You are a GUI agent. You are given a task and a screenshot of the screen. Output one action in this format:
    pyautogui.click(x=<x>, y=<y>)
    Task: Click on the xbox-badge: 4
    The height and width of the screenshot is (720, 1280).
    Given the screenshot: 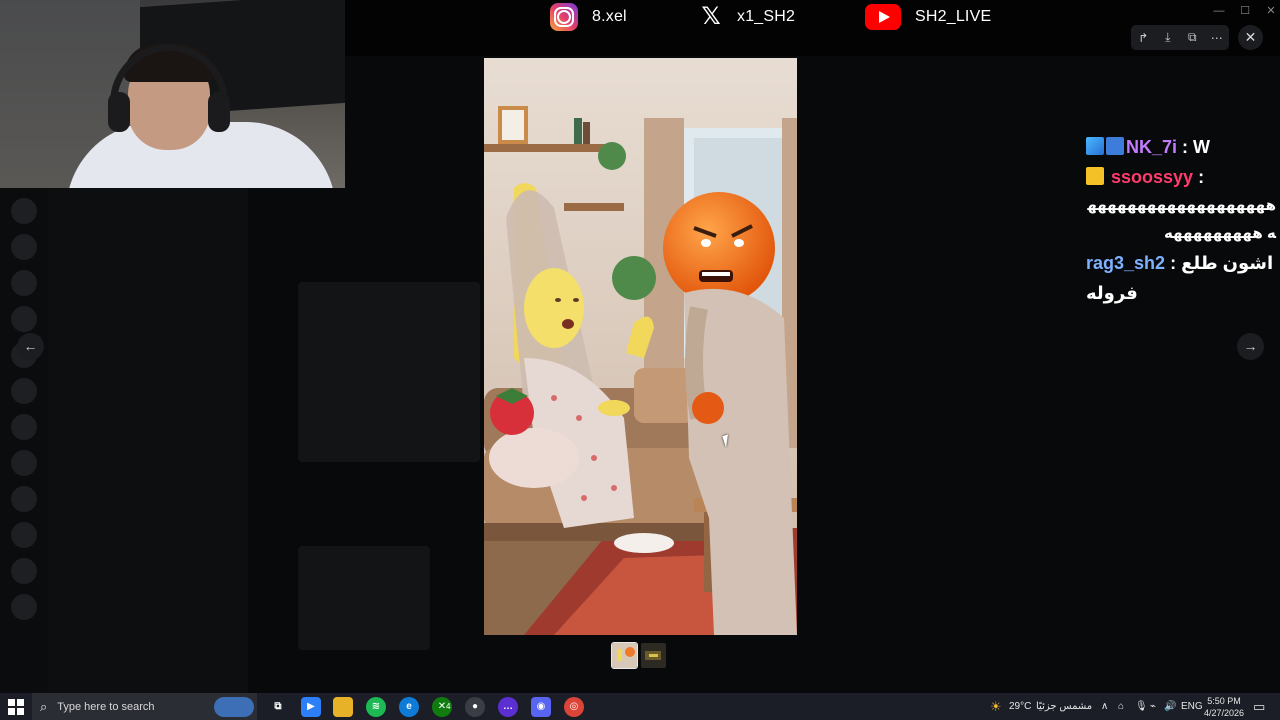 What is the action you would take?
    pyautogui.click(x=448, y=706)
    